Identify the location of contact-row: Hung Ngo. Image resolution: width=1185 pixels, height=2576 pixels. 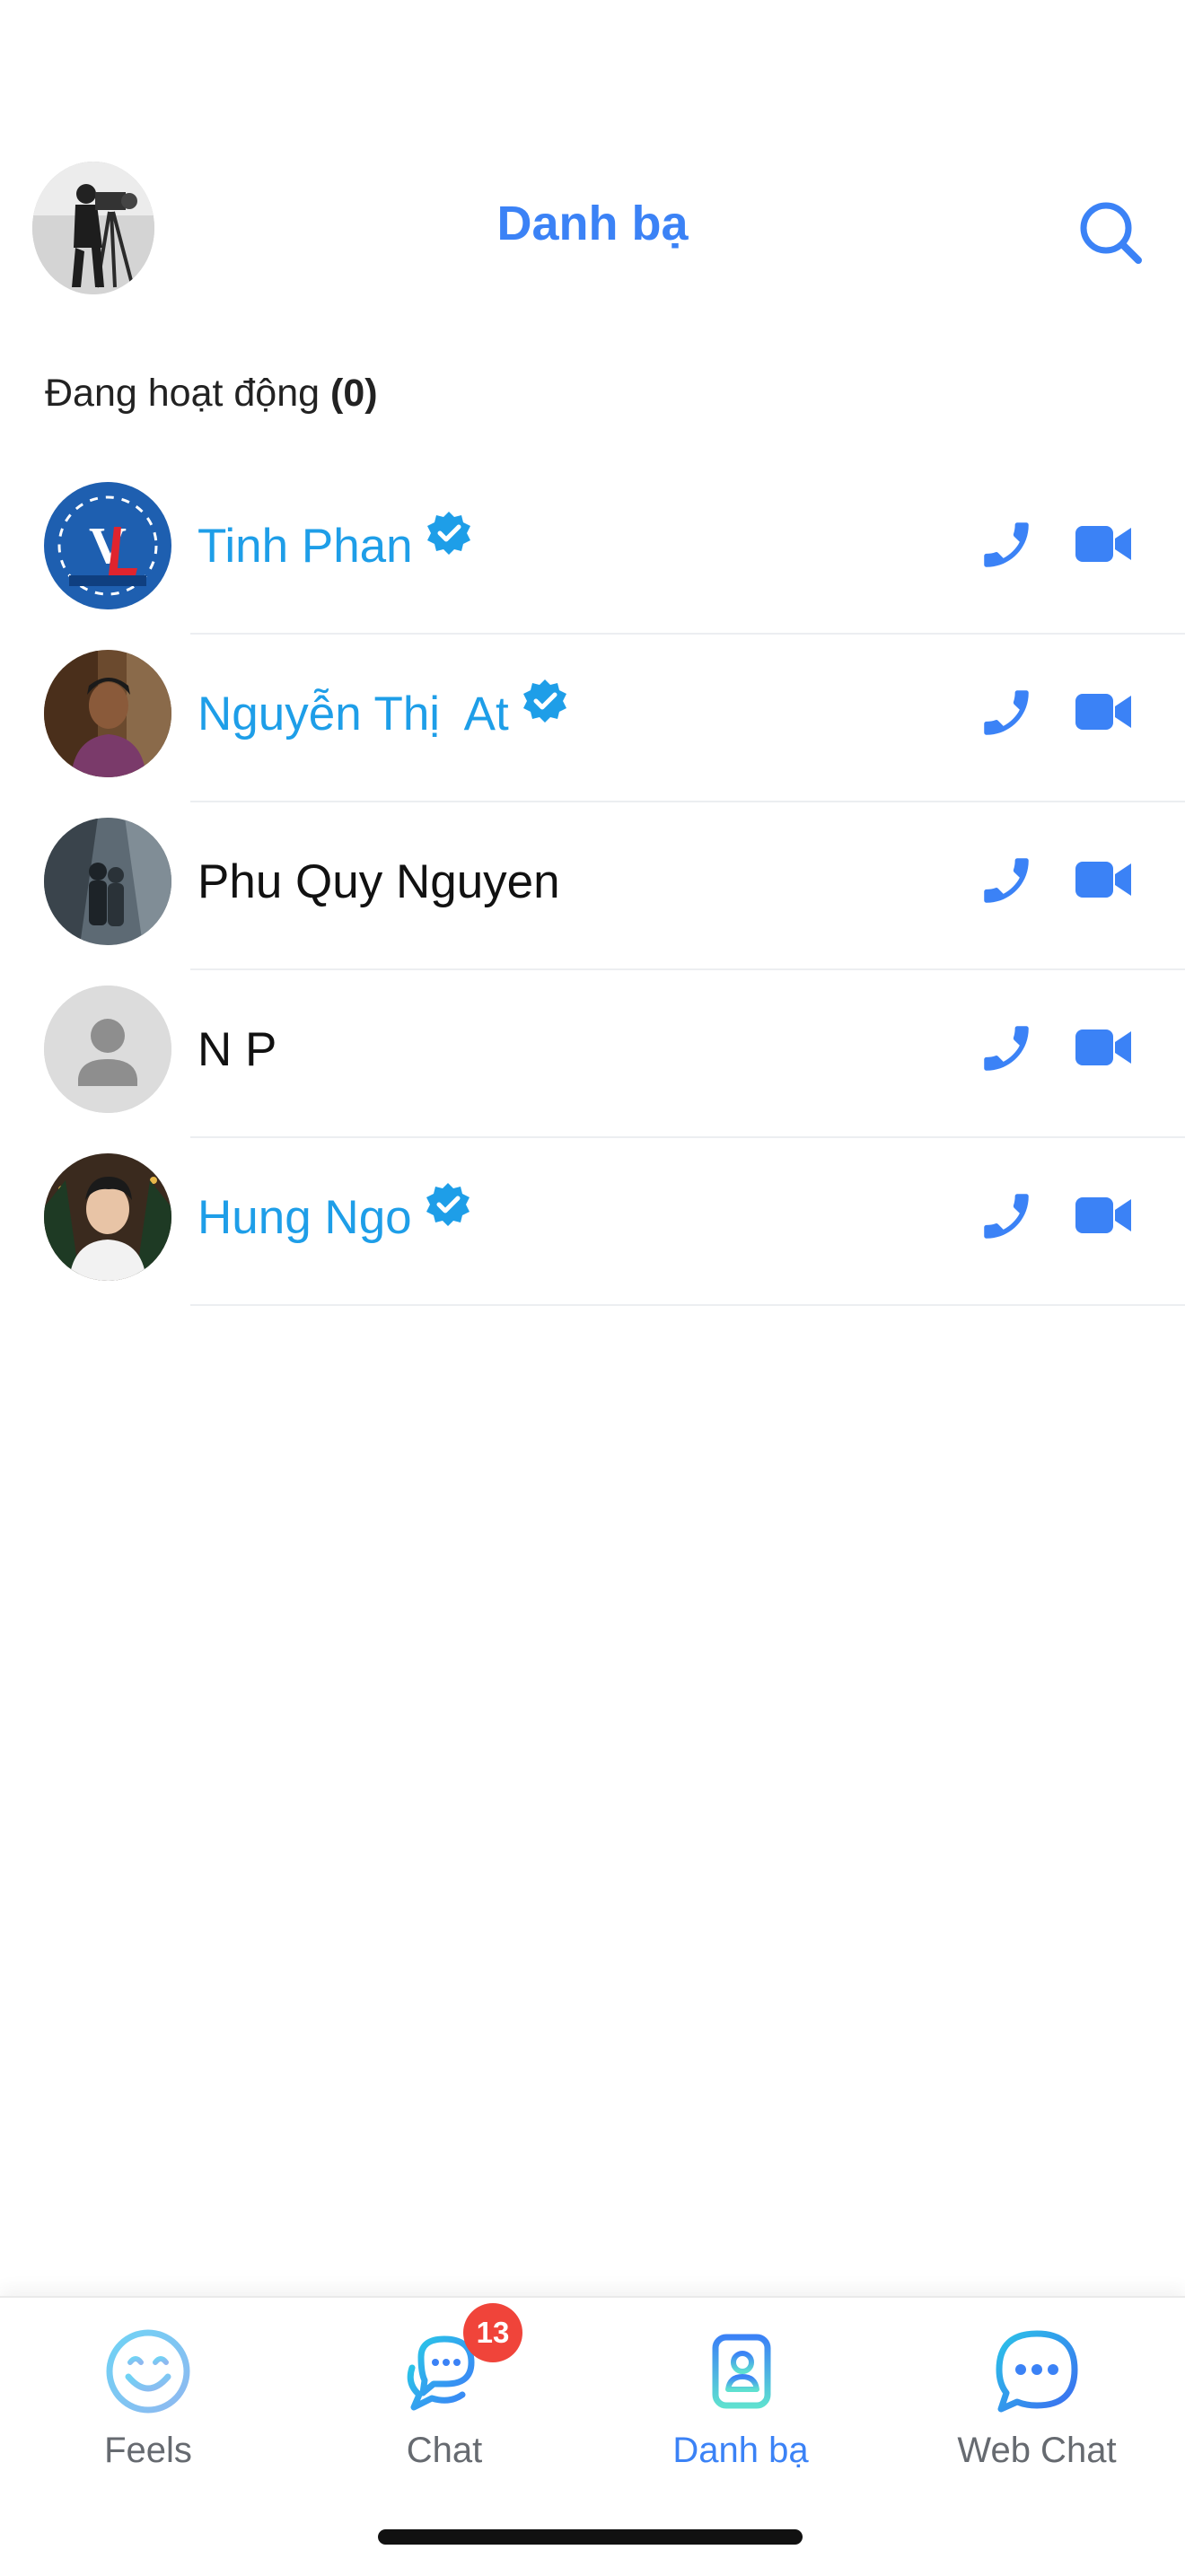
(592, 1222).